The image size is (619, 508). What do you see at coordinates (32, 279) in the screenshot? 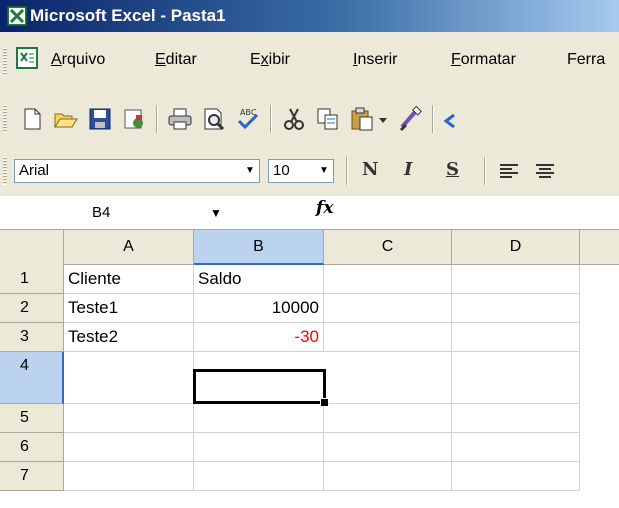
I see `row-header: 1` at bounding box center [32, 279].